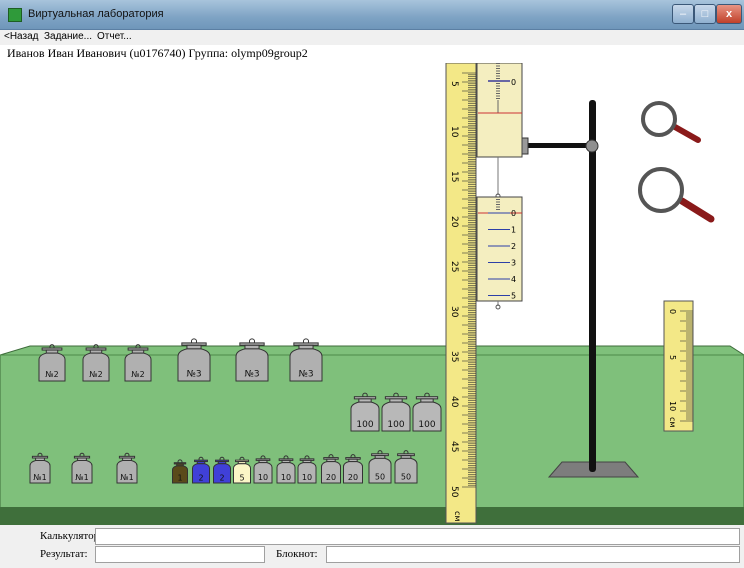 Image resolution: width=744 pixels, height=568 pixels. Describe the element at coordinates (513, 246) in the screenshot. I see `dyn-lower-label: 2` at that location.